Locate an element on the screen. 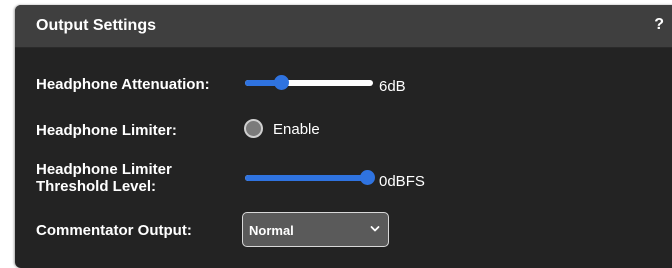  commentator-output-label: Commentator Output: is located at coordinates (114, 230).